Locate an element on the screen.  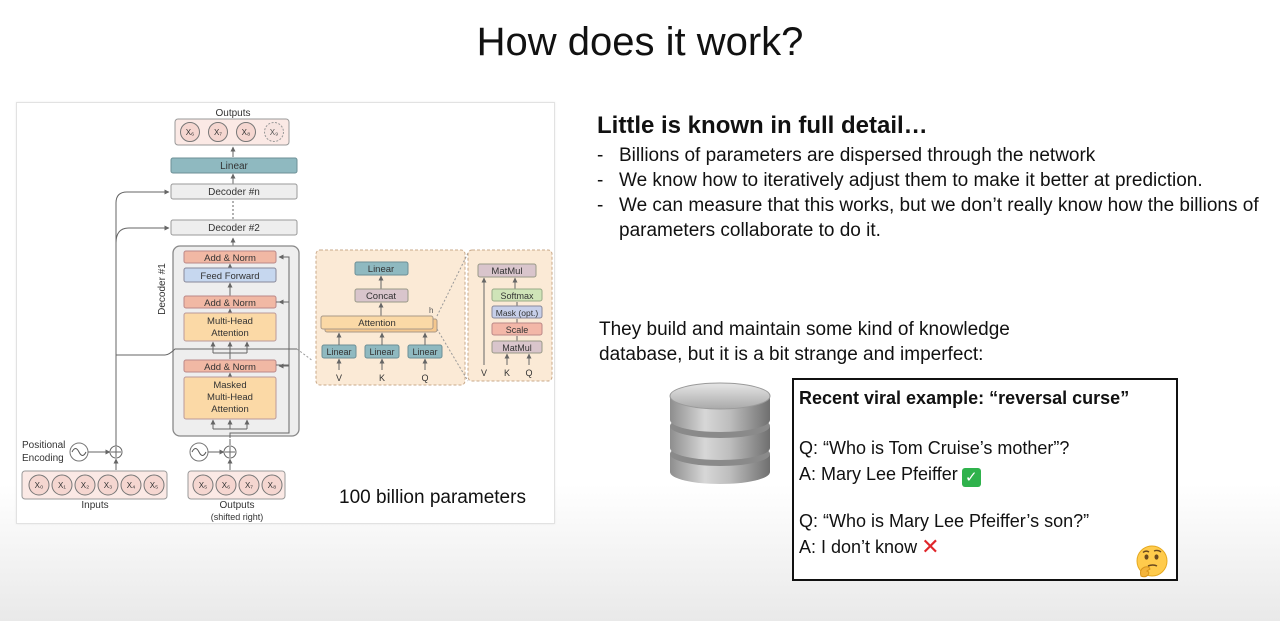
example-title: Recent viral example: “reversal curse” is located at coordinates (964, 398).